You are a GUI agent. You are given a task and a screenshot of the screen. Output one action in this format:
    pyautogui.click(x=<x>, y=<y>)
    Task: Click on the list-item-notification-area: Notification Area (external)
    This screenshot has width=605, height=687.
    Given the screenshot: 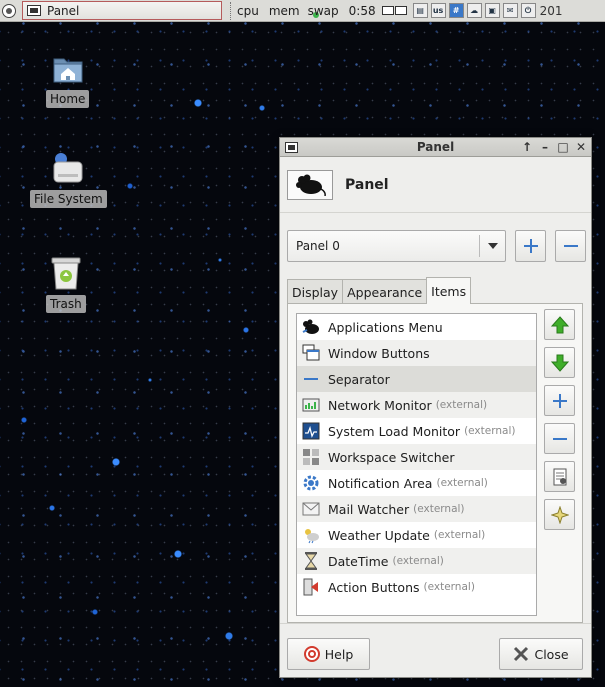 What is the action you would take?
    pyautogui.click(x=416, y=483)
    